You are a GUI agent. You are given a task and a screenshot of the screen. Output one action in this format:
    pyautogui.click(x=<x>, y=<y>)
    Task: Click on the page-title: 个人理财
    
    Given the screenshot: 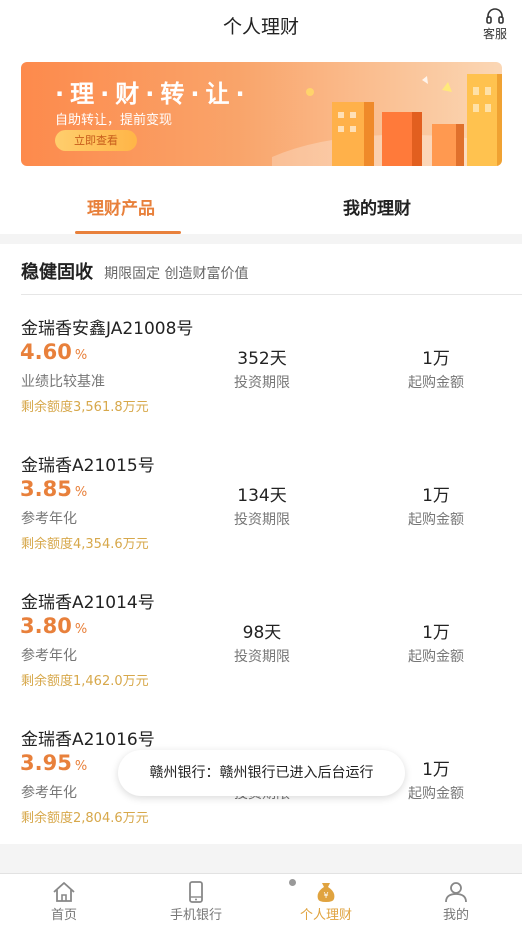 What is the action you would take?
    pyautogui.click(x=260, y=27)
    